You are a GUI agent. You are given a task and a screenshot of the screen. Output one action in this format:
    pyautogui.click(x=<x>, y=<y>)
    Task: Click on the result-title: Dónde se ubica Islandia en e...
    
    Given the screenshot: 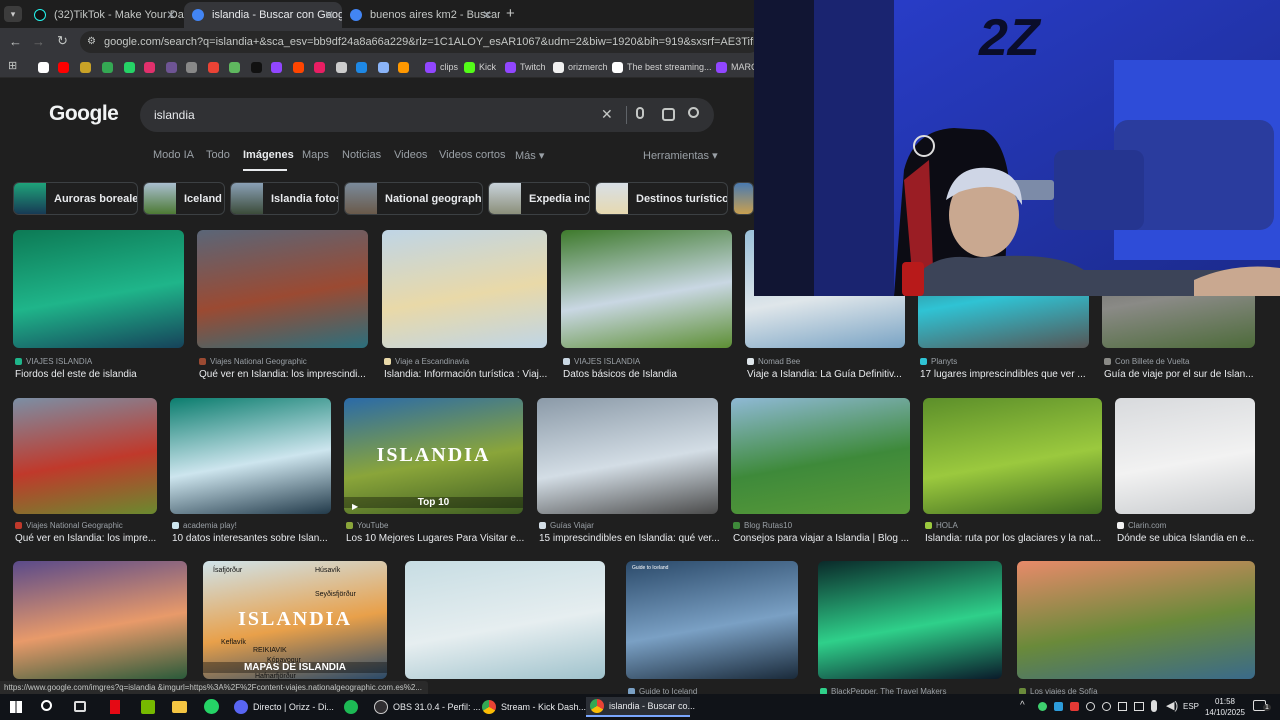 What is the action you would take?
    pyautogui.click(x=1191, y=538)
    